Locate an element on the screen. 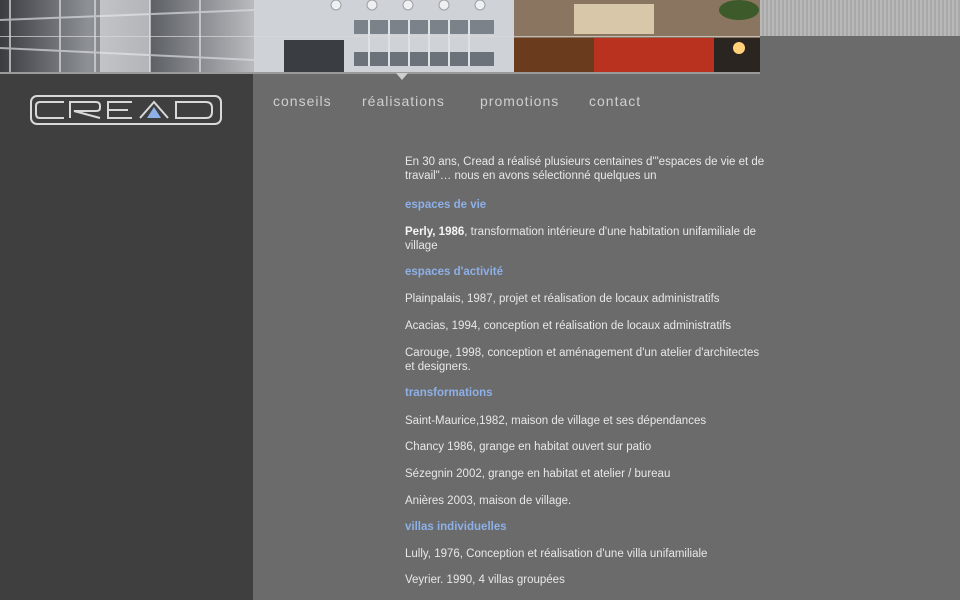  banner-divider is located at coordinates (380, 36).